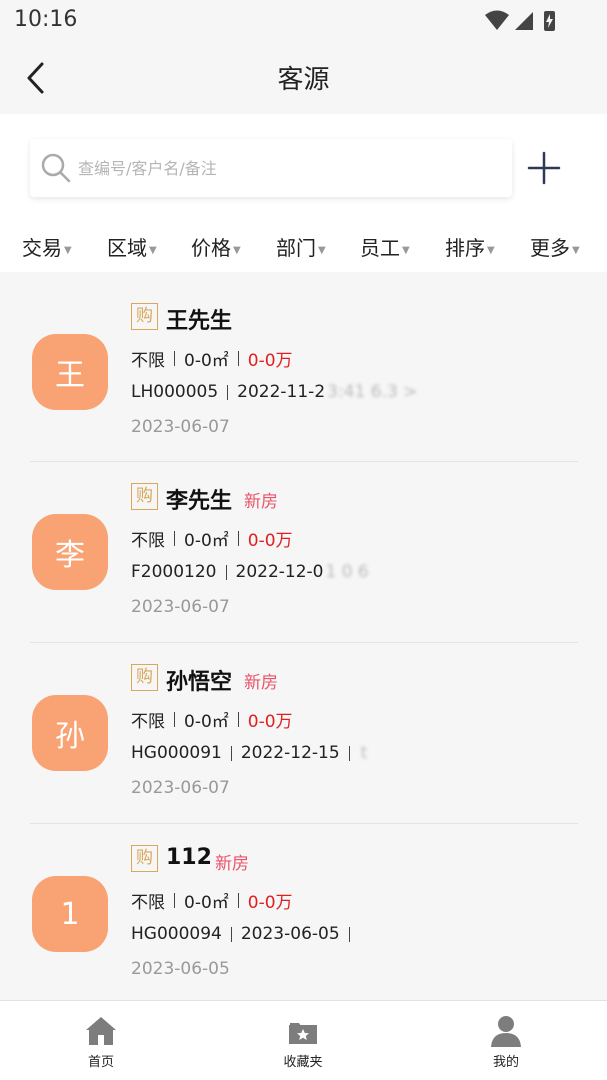 This screenshot has height=1080, width=607. I want to click on created-date: 2022-11-2, so click(281, 392).